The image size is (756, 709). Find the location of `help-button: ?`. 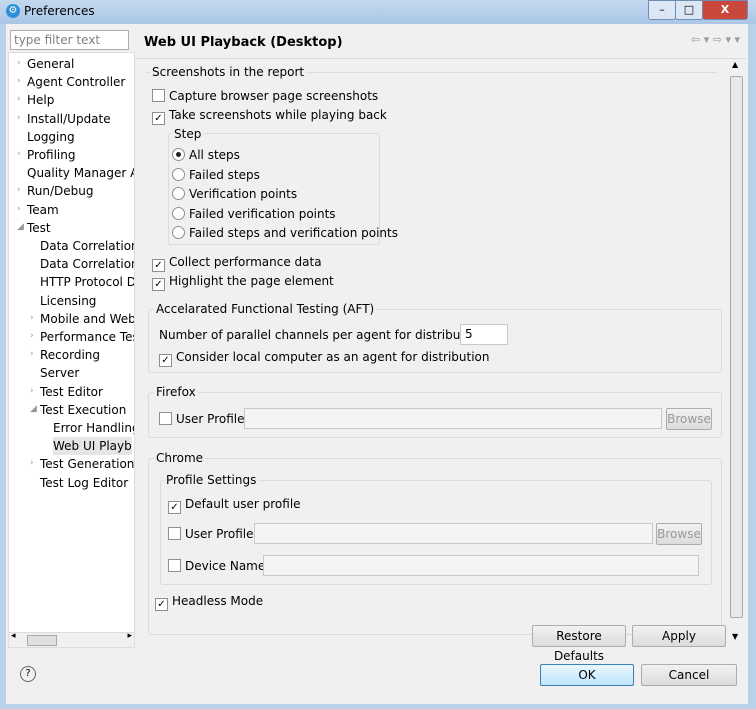

help-button: ? is located at coordinates (28, 674).